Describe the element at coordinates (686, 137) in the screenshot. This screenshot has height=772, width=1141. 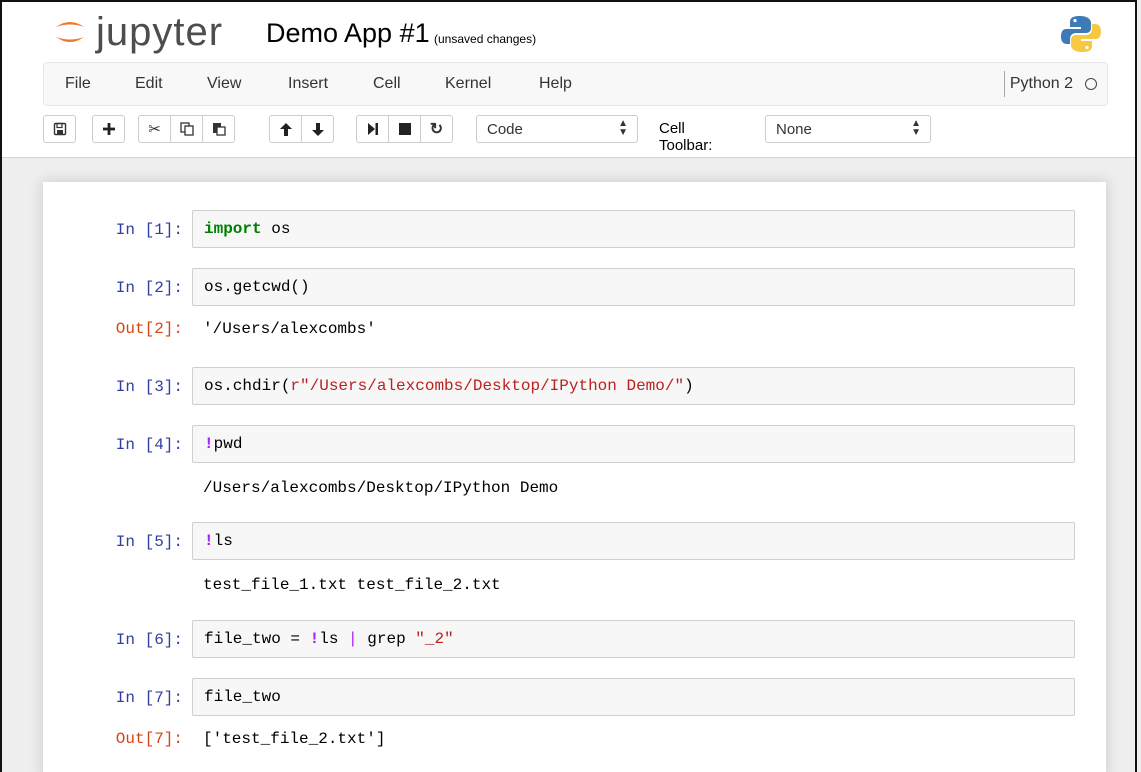
I see `cell-toolbar-label: Cell Toolbar:` at that location.